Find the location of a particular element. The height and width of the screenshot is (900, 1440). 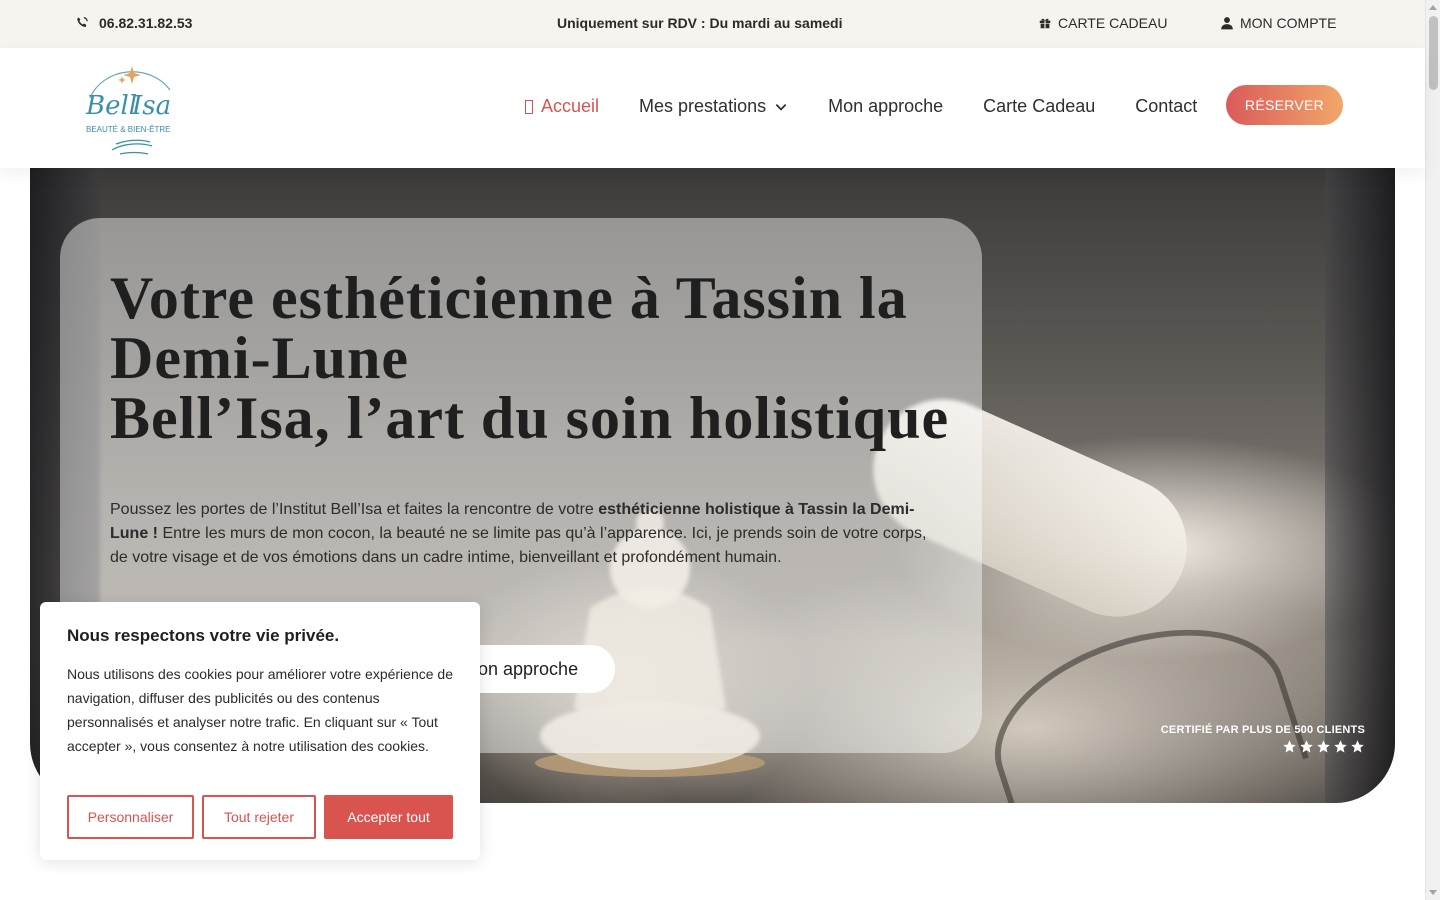

rating-stars is located at coordinates (1263, 746).